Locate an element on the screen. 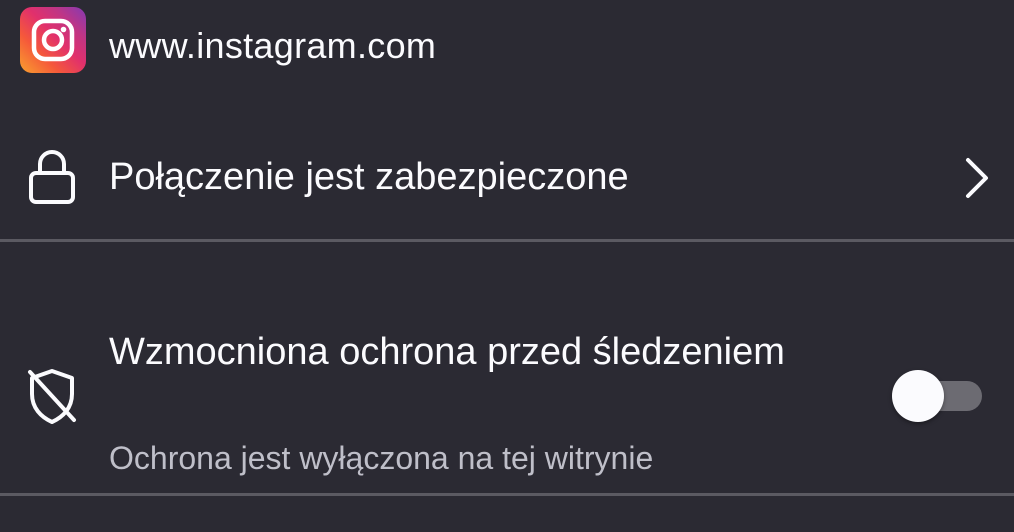  tracking-protection-title: Wzmocniona ochrona przed śledzeniem is located at coordinates (447, 352).